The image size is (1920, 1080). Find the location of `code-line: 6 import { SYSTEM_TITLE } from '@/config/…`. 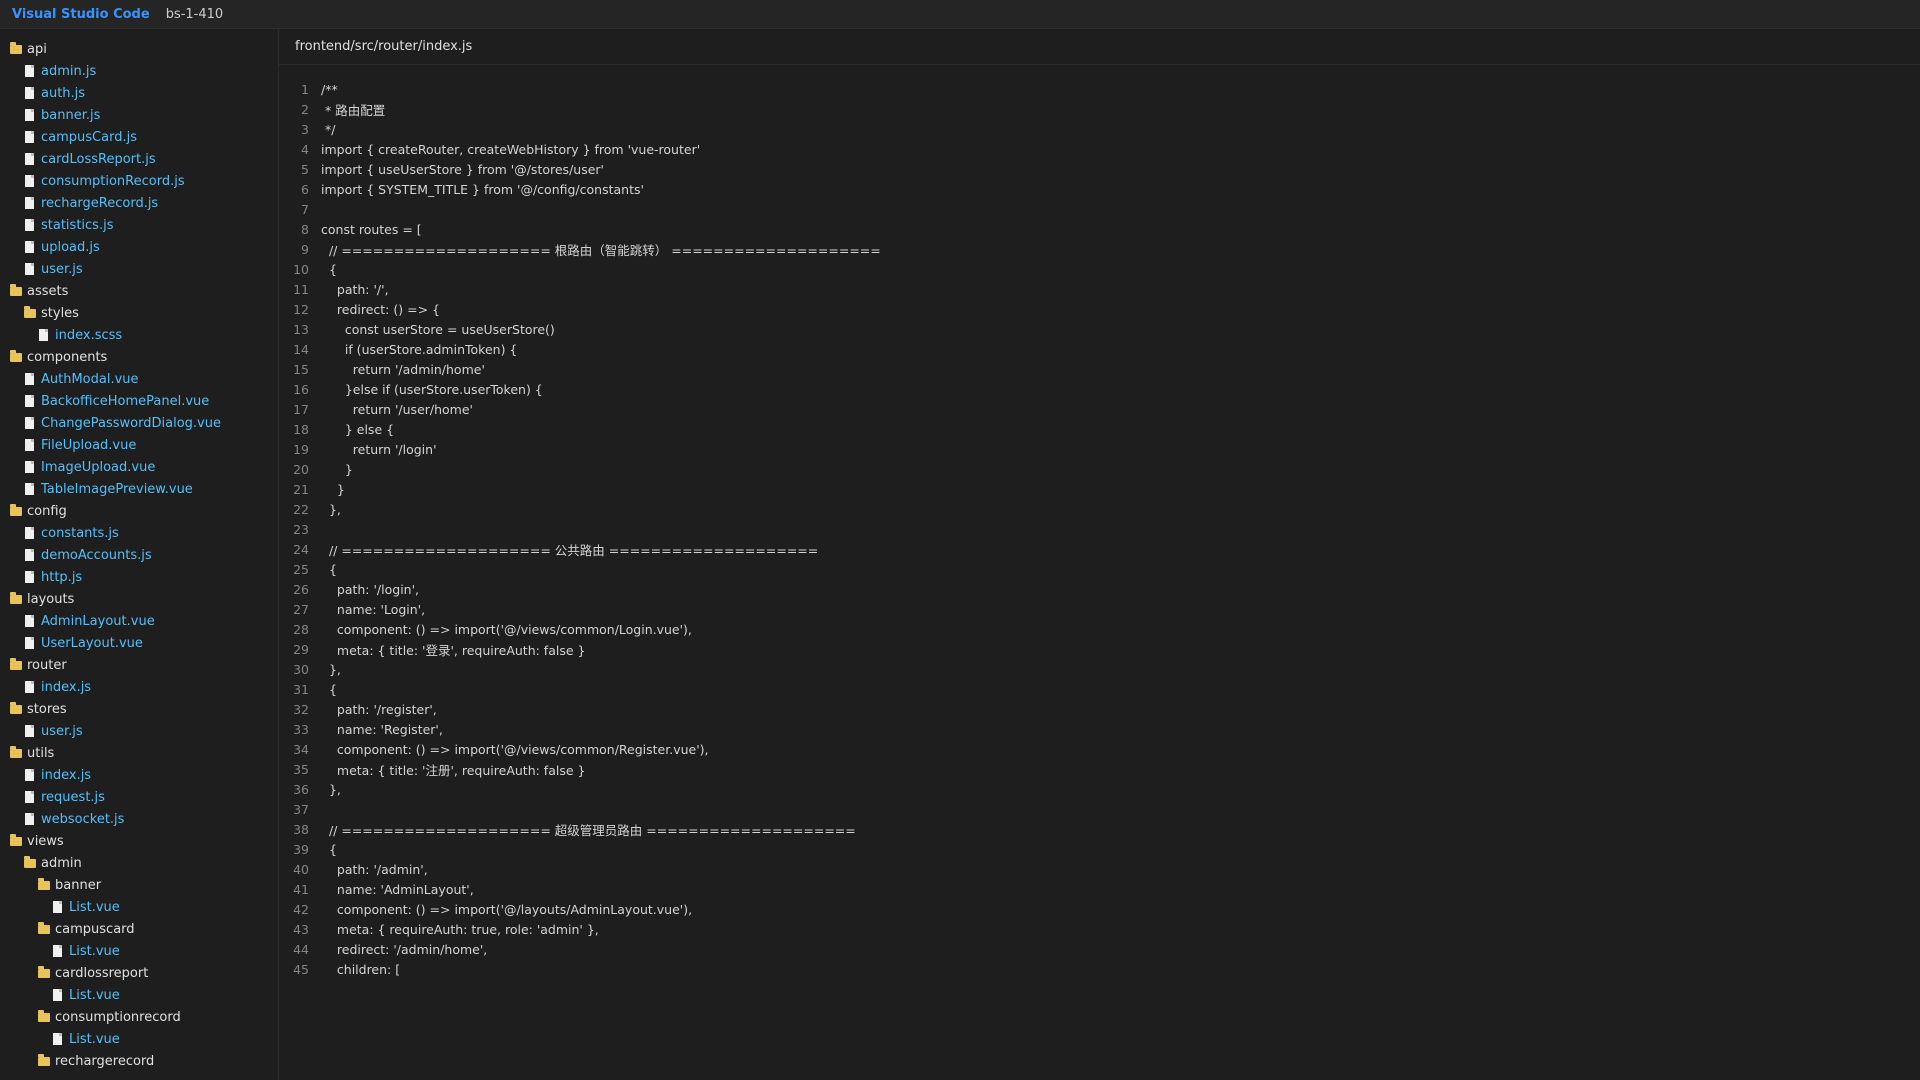

code-line: 6 import { SYSTEM_TITLE } from '@/config/… is located at coordinates (1099, 189).